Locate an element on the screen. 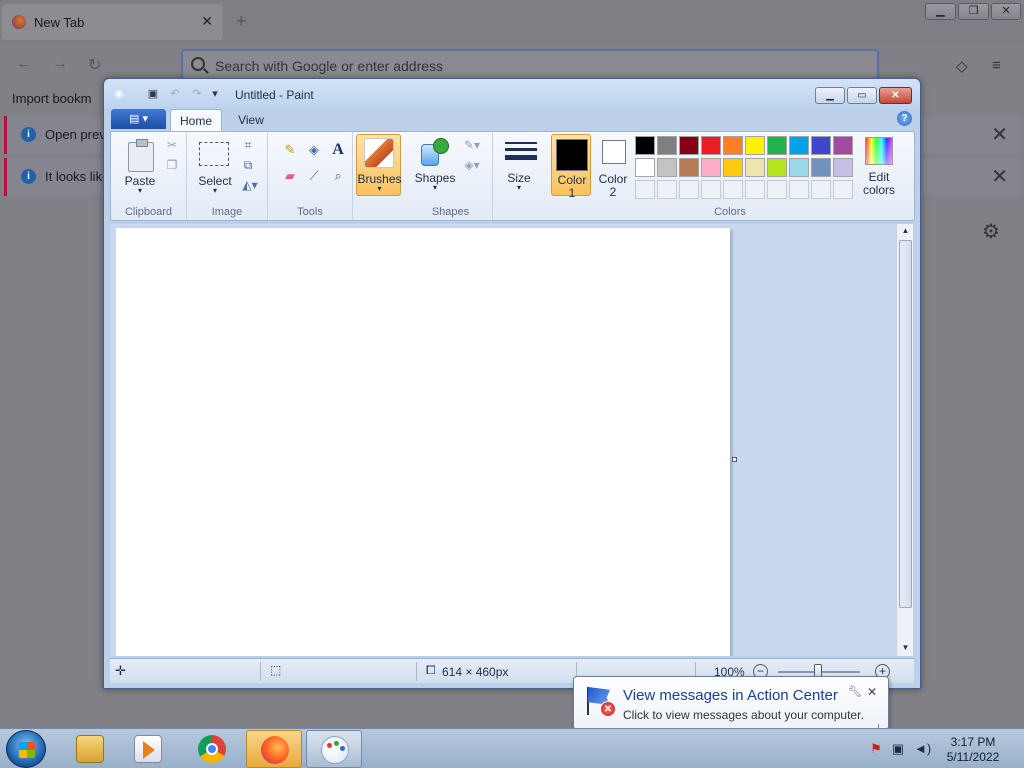 The image size is (1024, 768). taskbar-chrome is located at coordinates (212, 749).